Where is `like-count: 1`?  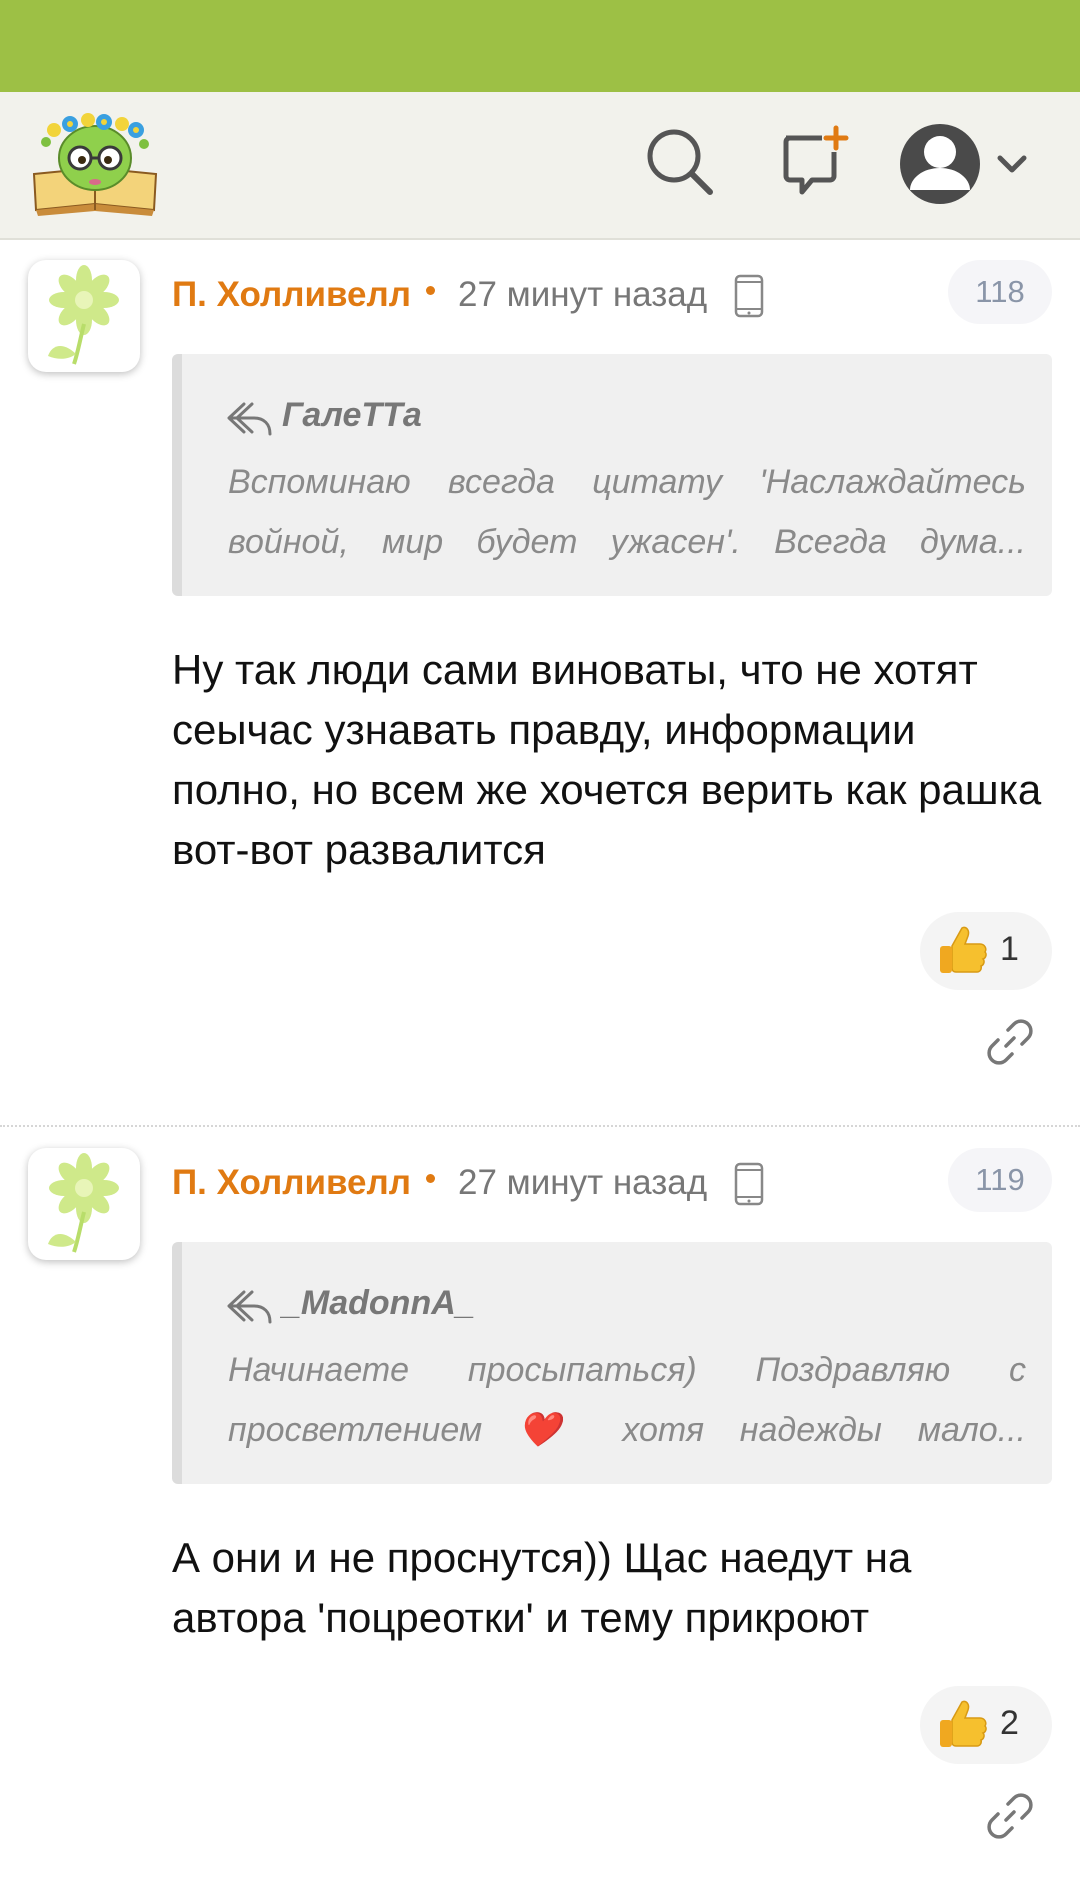 like-count: 1 is located at coordinates (1009, 949).